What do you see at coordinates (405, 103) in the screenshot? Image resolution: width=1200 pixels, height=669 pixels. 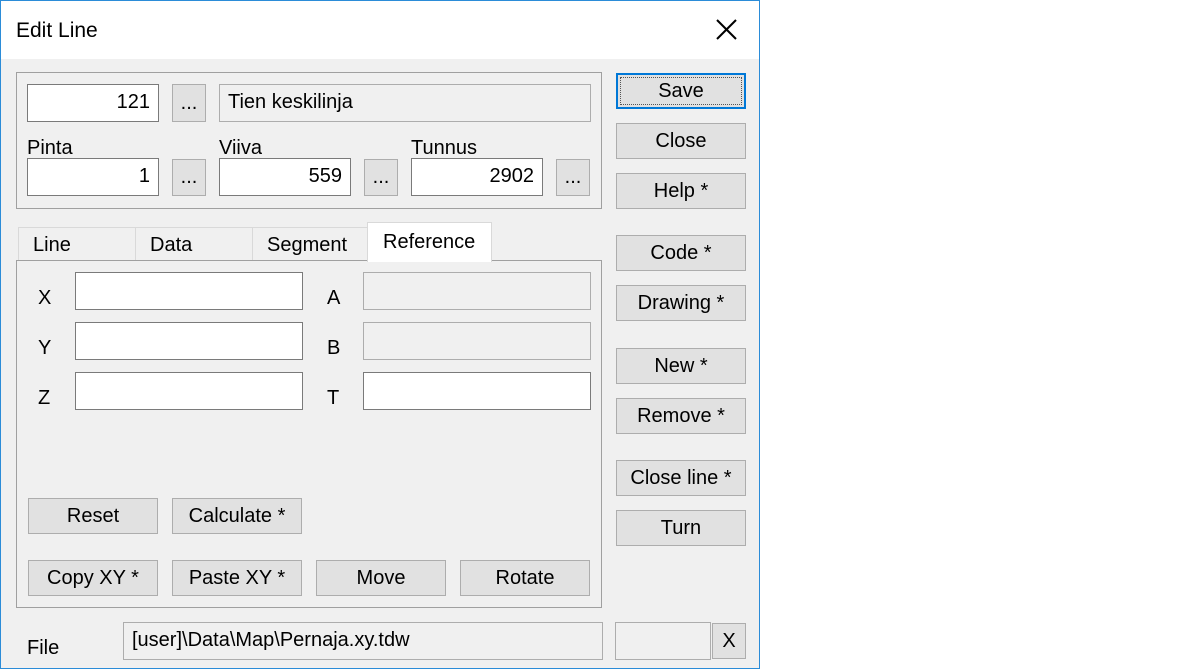 I see `line-description-field: Tien keskilinja` at bounding box center [405, 103].